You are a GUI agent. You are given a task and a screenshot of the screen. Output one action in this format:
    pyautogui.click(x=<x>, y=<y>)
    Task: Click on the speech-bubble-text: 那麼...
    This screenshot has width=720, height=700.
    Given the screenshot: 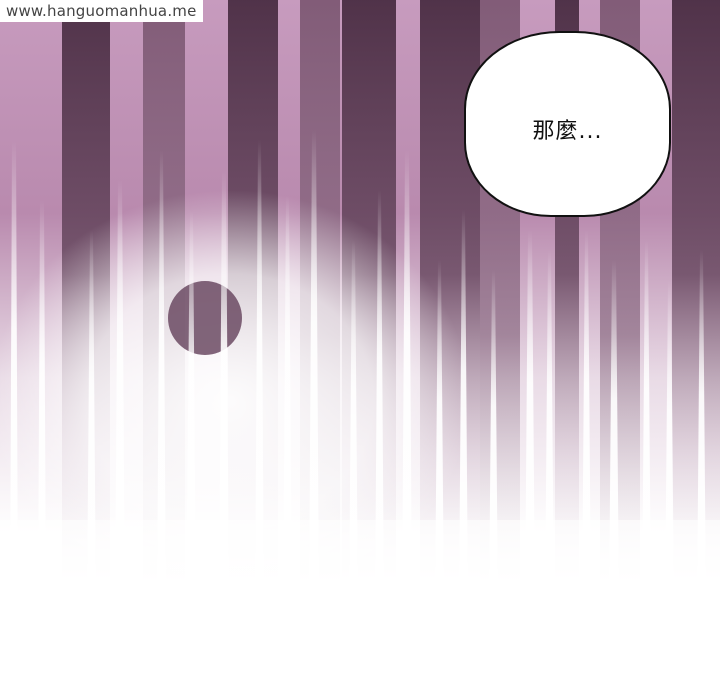 What is the action you would take?
    pyautogui.click(x=567, y=131)
    